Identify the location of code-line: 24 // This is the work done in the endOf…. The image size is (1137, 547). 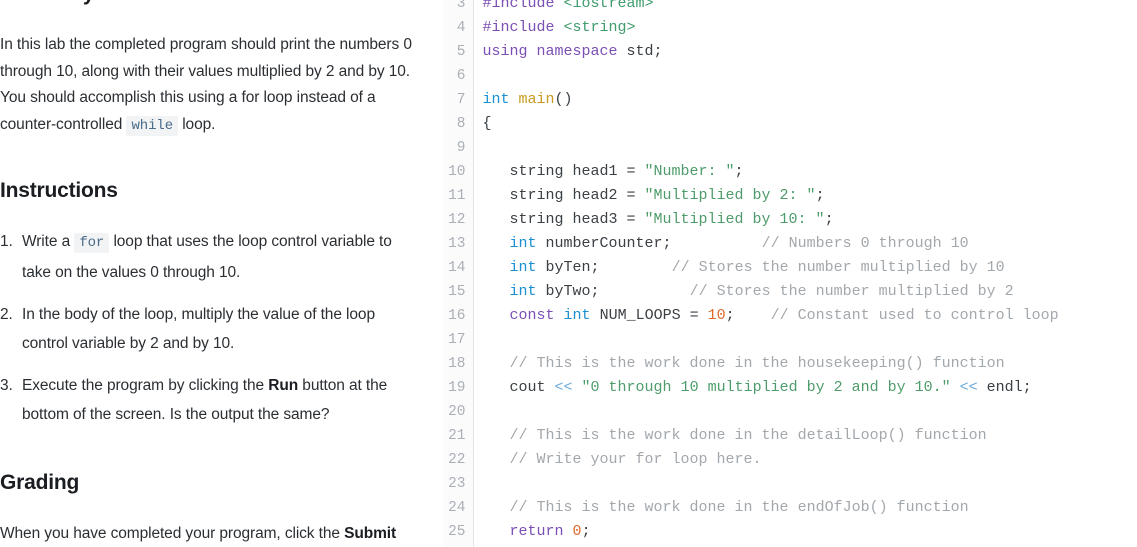
(790, 508).